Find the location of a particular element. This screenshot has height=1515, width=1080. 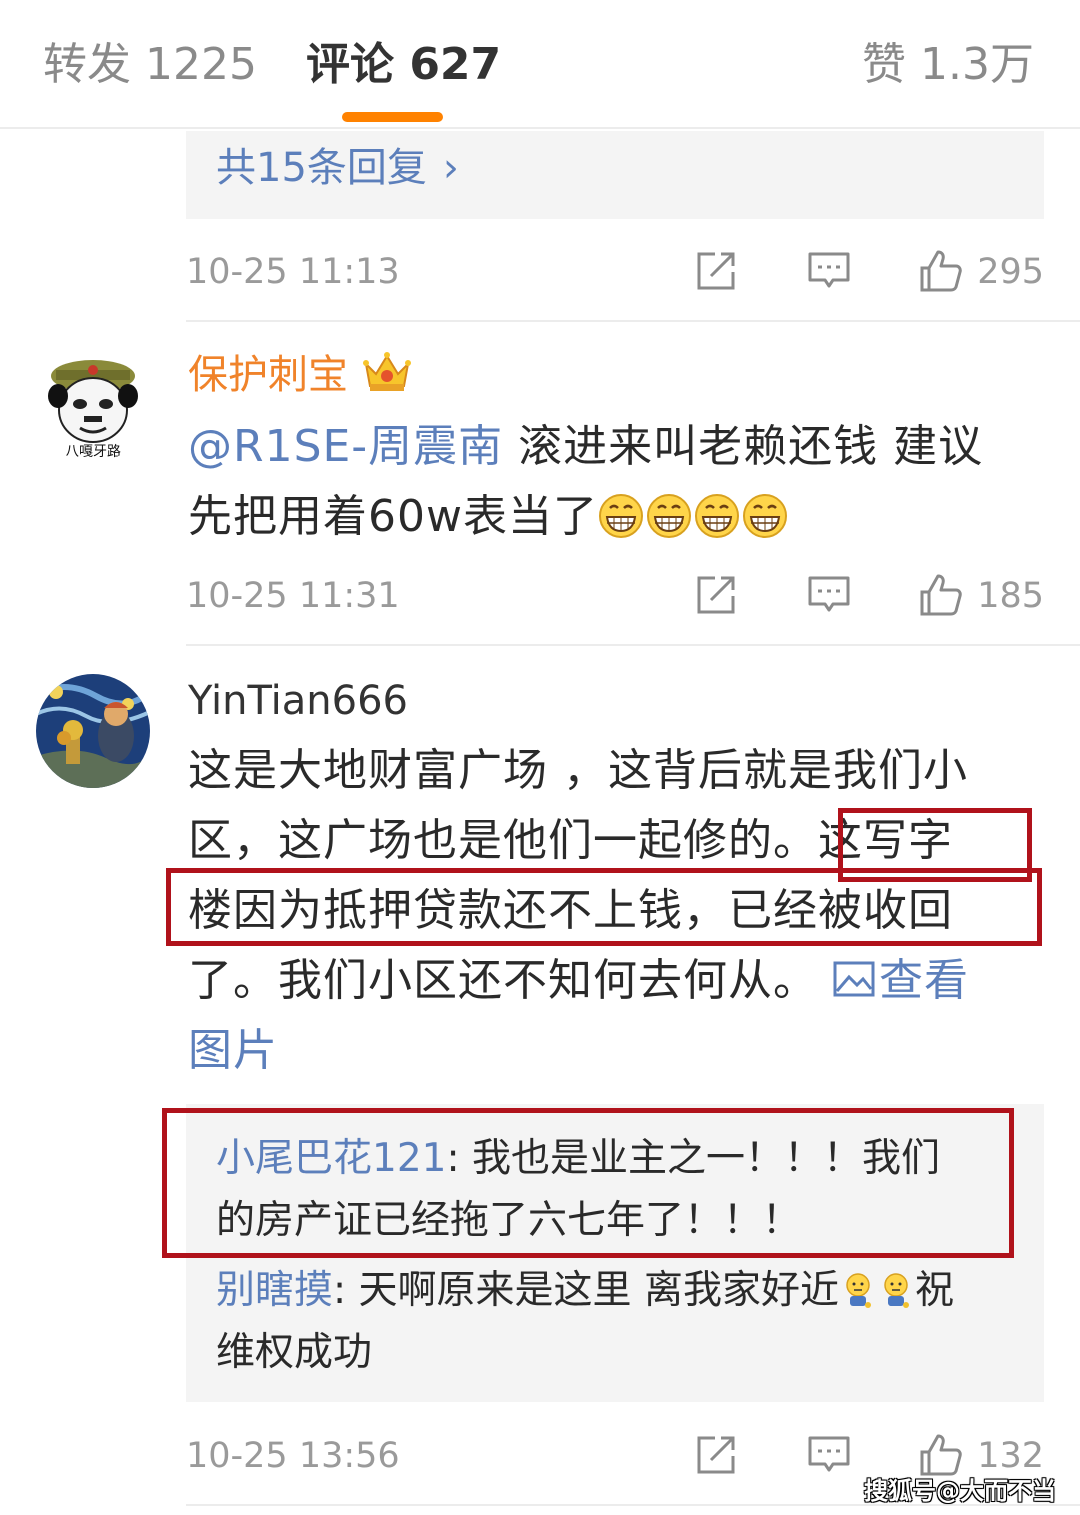

panda-meme-avatar-icon: 八嘎牙路 is located at coordinates (93, 405).